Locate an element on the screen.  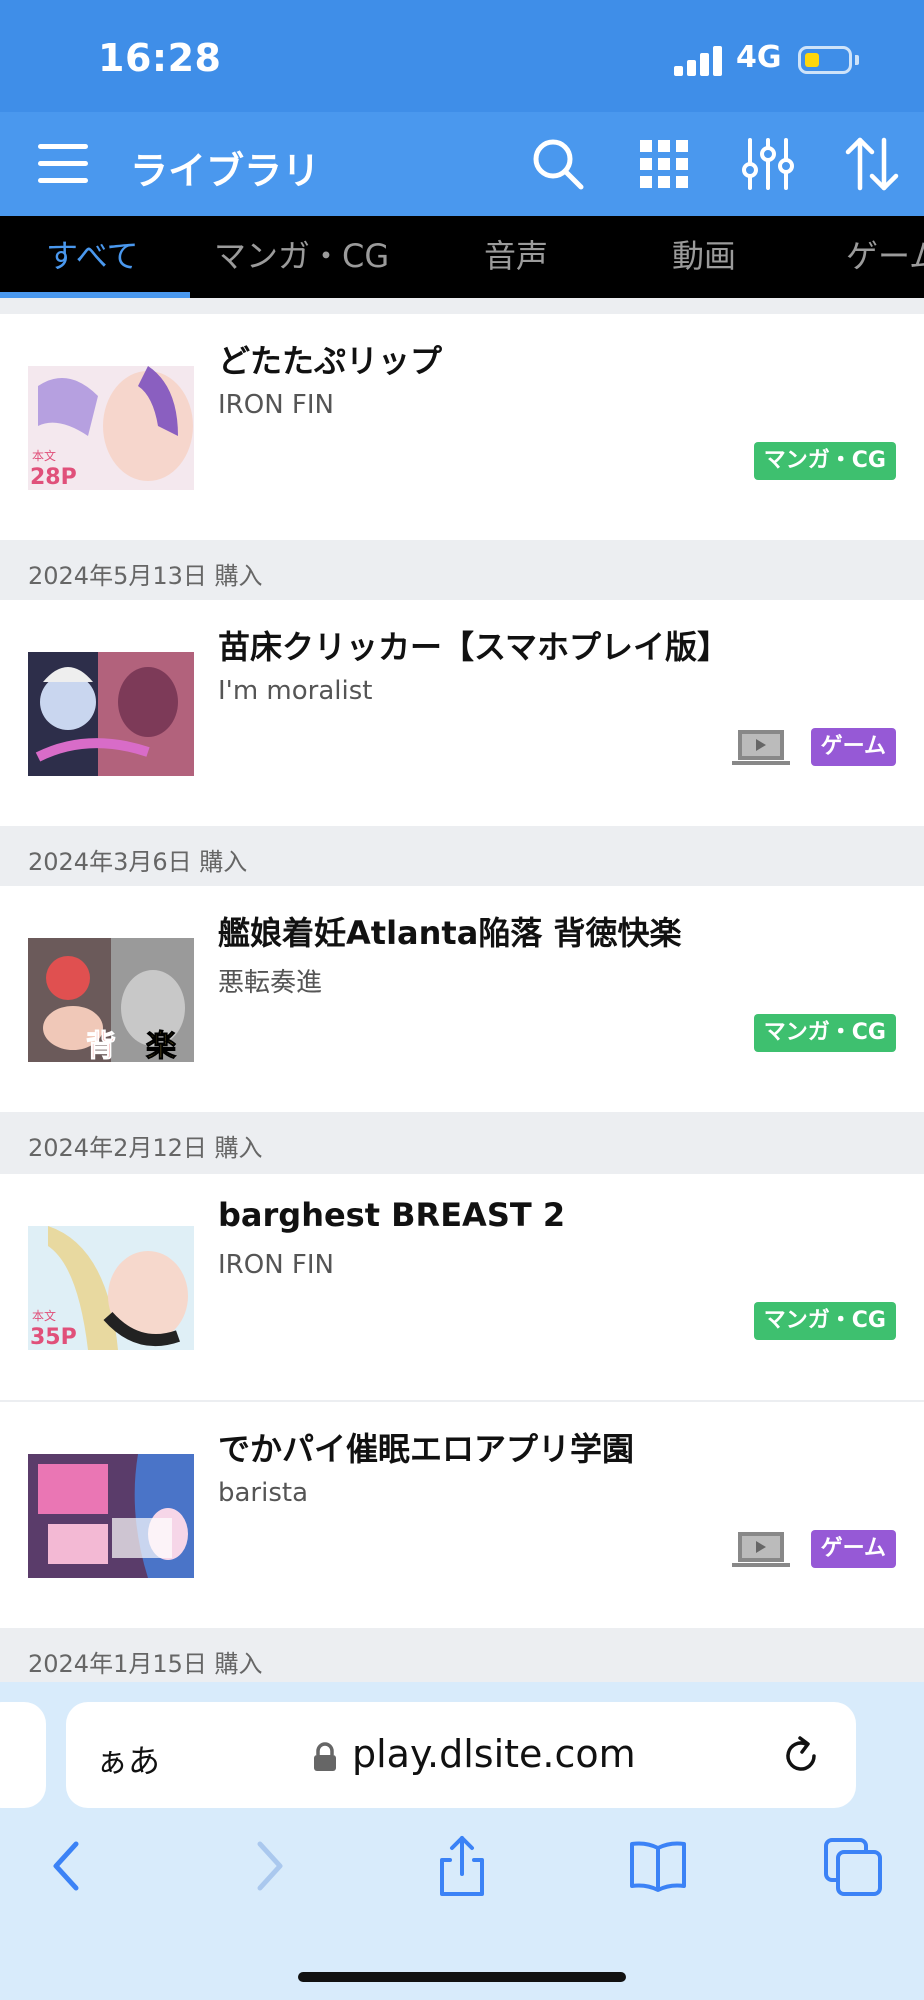
item-title: どたたぷリップ is located at coordinates (330, 361).